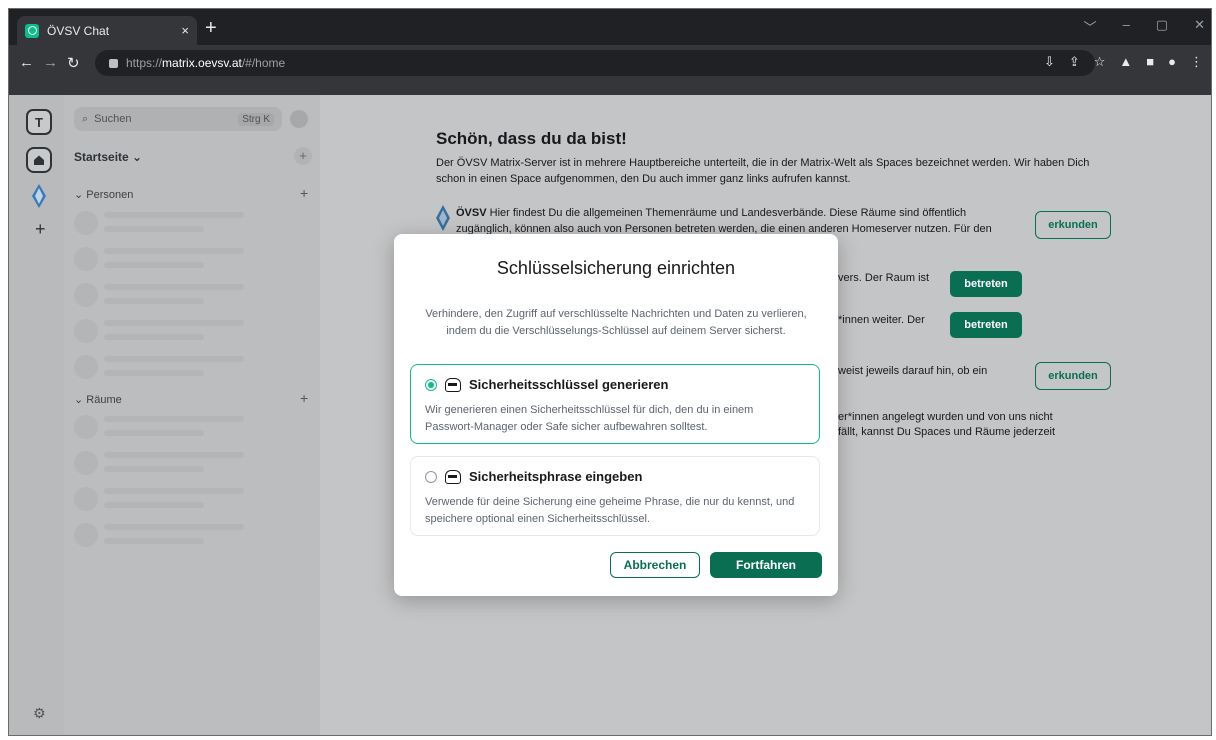 This screenshot has width=1216, height=740. I want to click on search-placeholder: Suchen, so click(113, 119).